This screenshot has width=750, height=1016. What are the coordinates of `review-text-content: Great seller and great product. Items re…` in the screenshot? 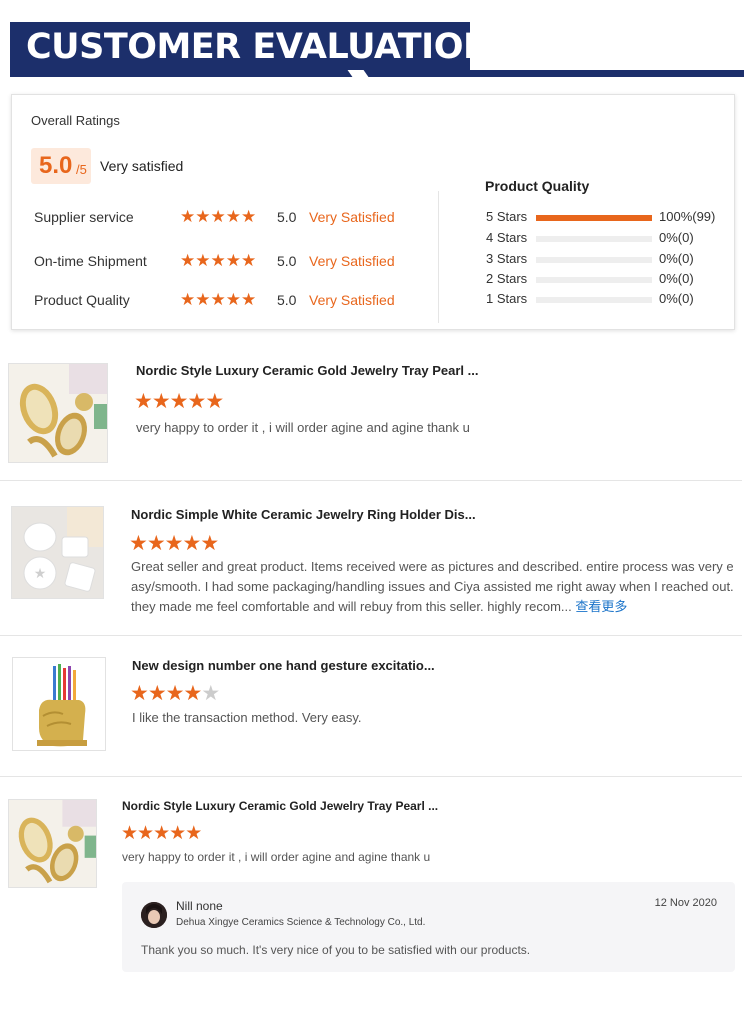 It's located at (432, 586).